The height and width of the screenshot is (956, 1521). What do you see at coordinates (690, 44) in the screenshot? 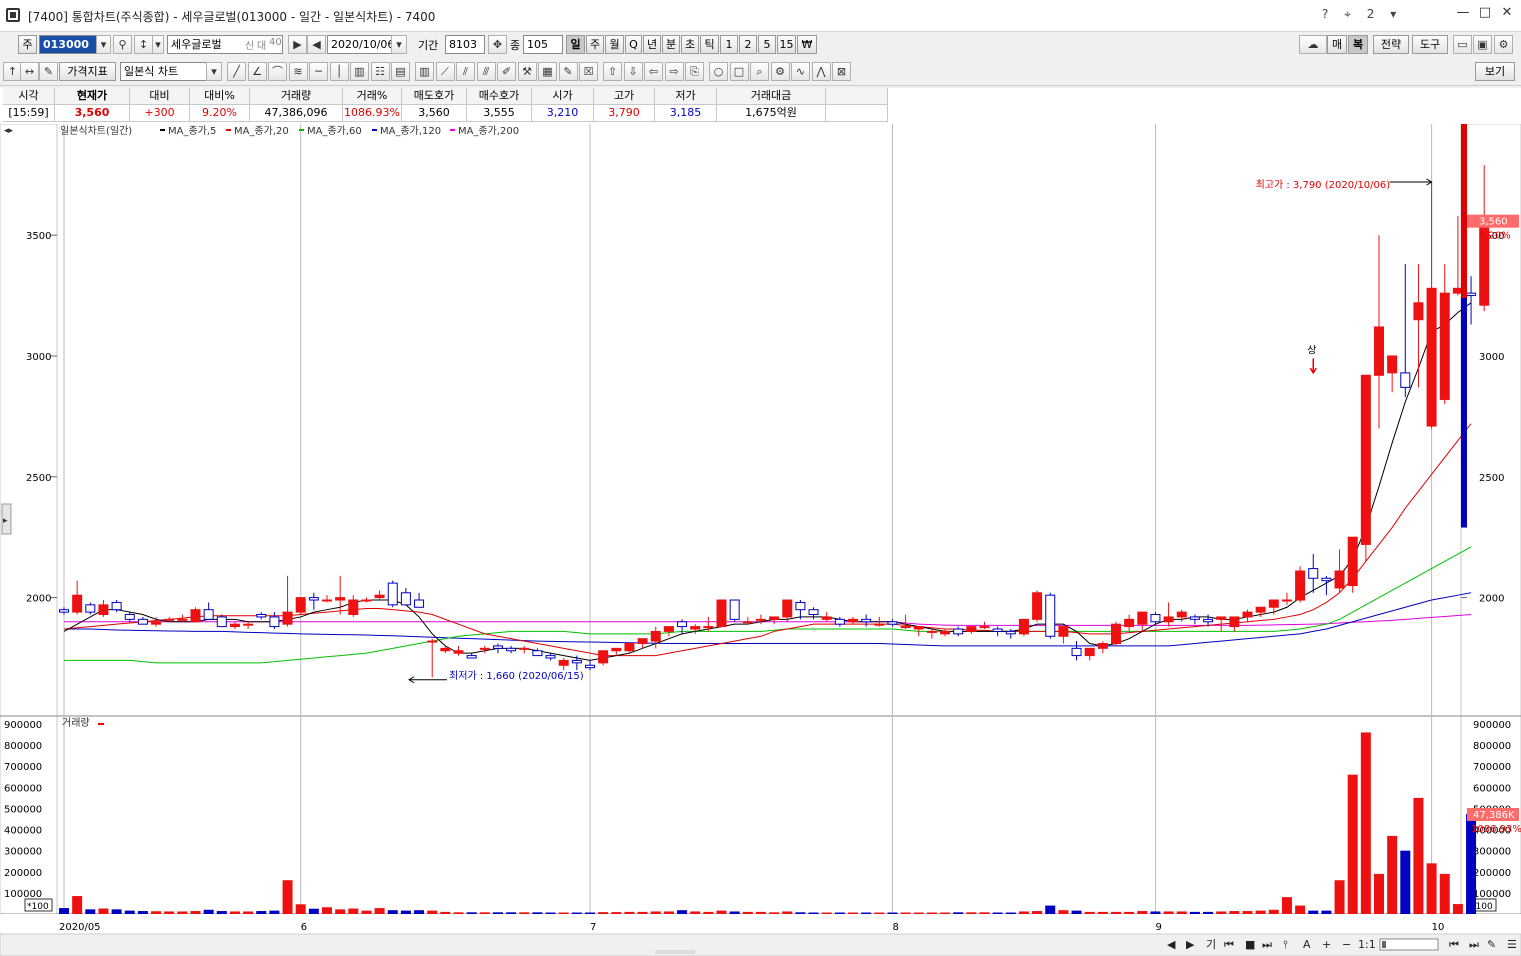
I see `timeframe-6: 초` at bounding box center [690, 44].